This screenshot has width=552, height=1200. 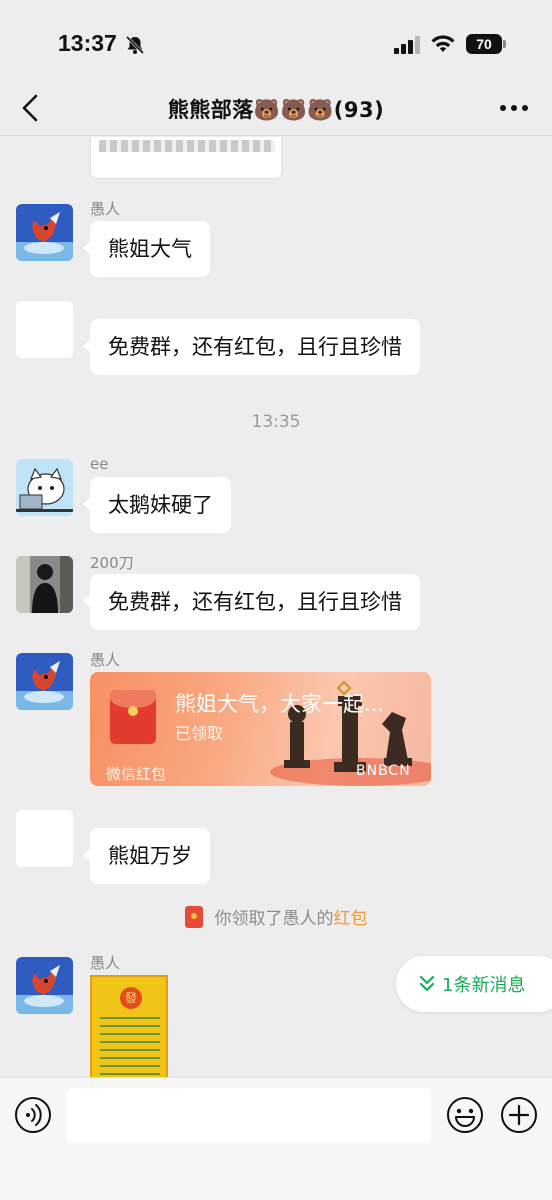 What do you see at coordinates (383, 771) in the screenshot?
I see `red-packet-brand: BNBCN` at bounding box center [383, 771].